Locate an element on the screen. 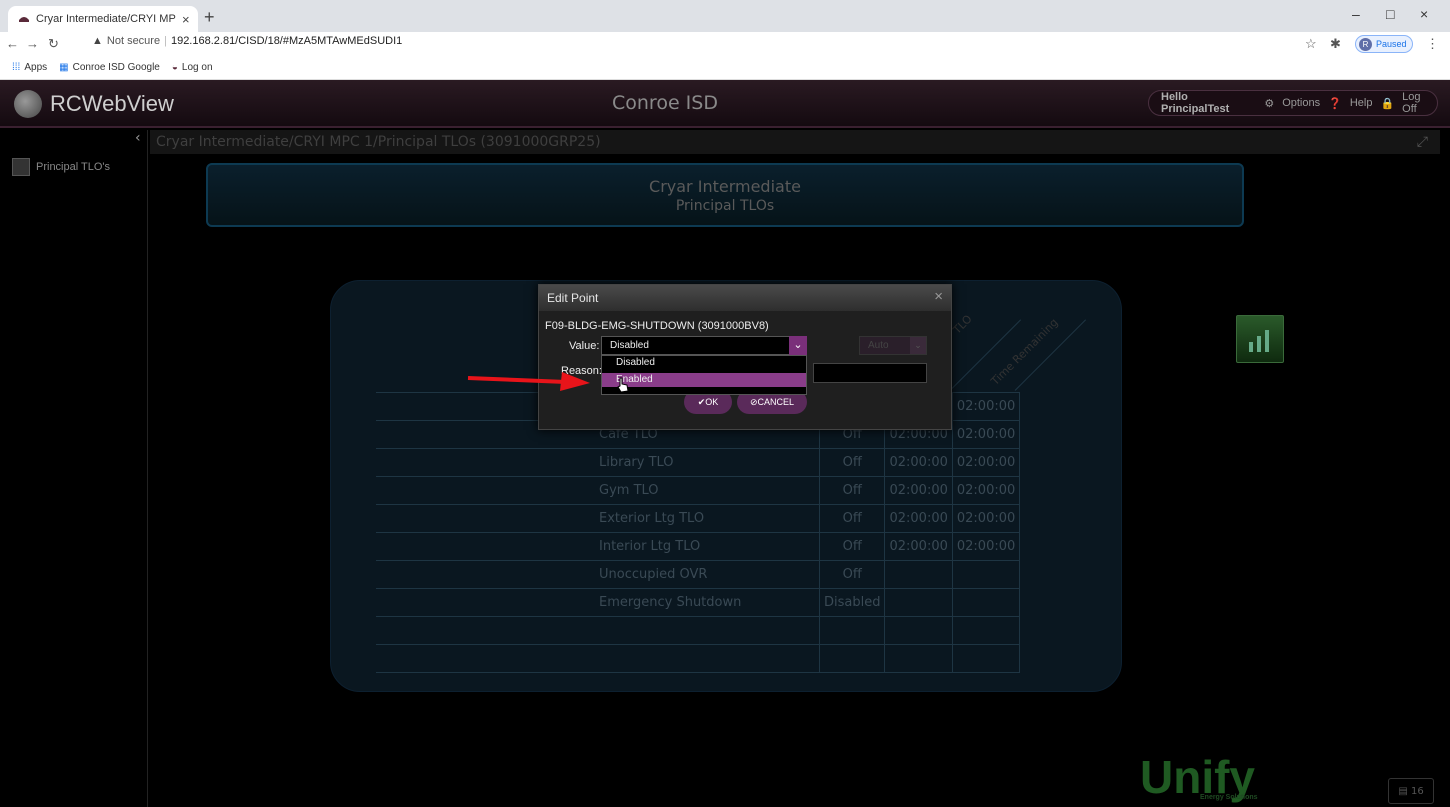 This screenshot has height=807, width=1450. trend-chart-button is located at coordinates (1260, 339).